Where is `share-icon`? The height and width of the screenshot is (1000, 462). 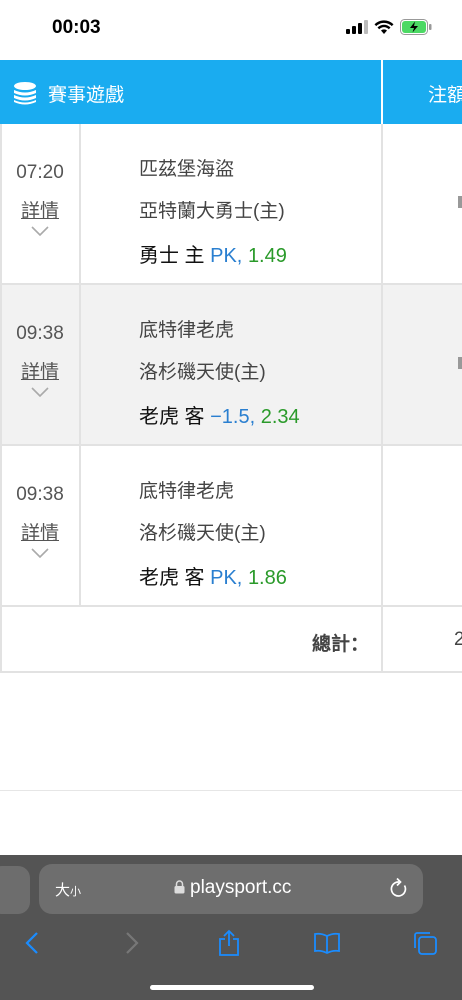
share-icon is located at coordinates (229, 942).